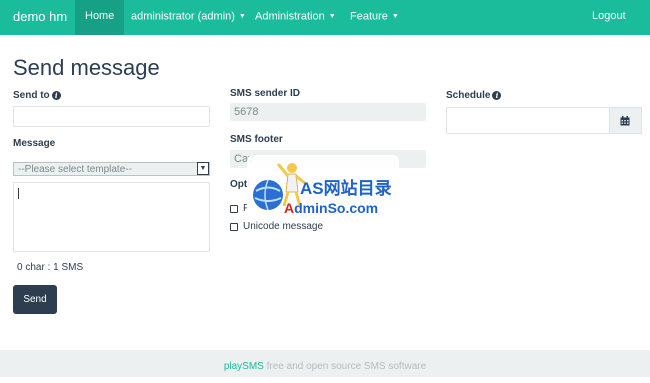  What do you see at coordinates (528, 120) in the screenshot?
I see `schedule-input` at bounding box center [528, 120].